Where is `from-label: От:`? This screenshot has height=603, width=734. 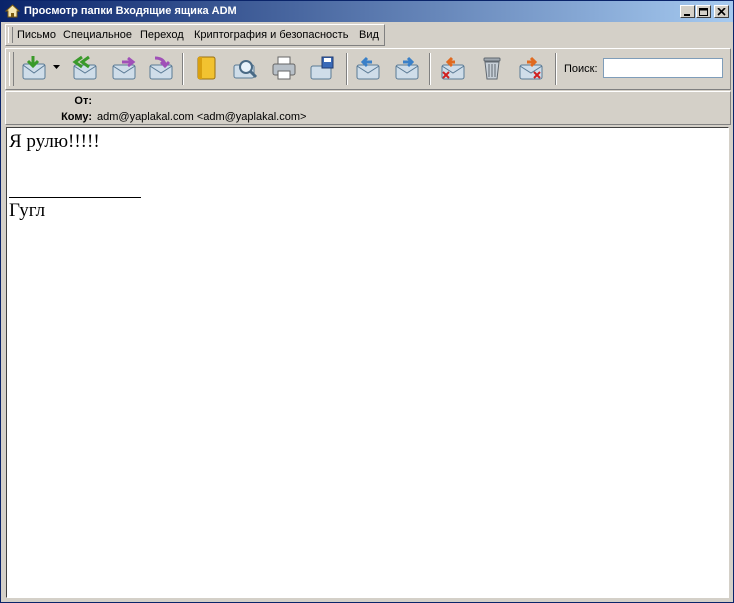 from-label: От: is located at coordinates (83, 101).